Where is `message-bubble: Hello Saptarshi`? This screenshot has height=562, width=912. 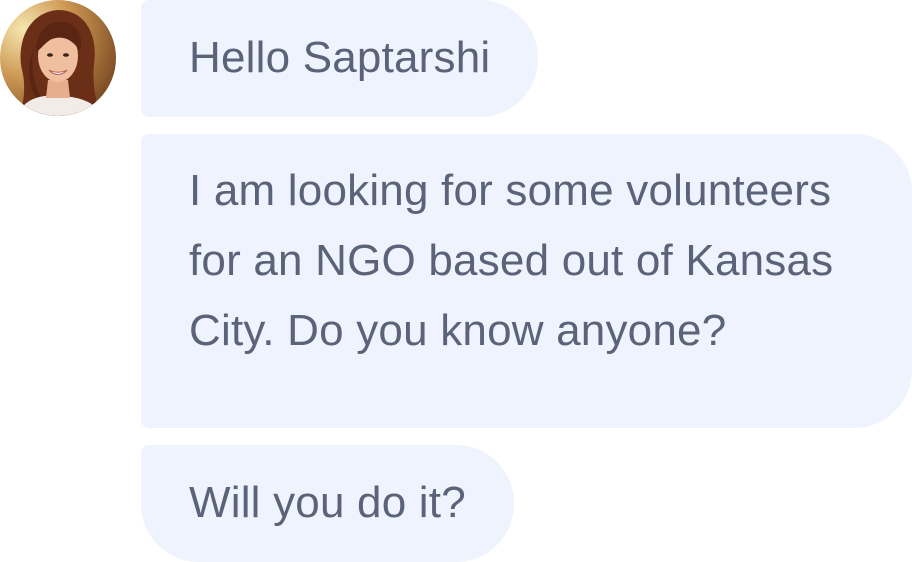
message-bubble: Hello Saptarshi is located at coordinates (340, 58).